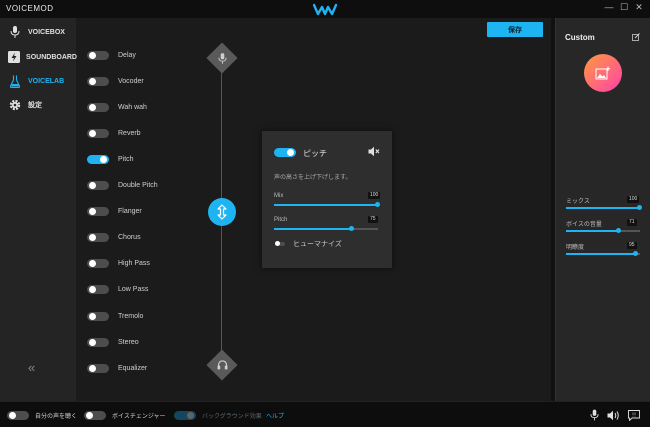 The height and width of the screenshot is (427, 650). What do you see at coordinates (115, 316) in the screenshot?
I see `effect-item-tremolo: Tremolo` at bounding box center [115, 316].